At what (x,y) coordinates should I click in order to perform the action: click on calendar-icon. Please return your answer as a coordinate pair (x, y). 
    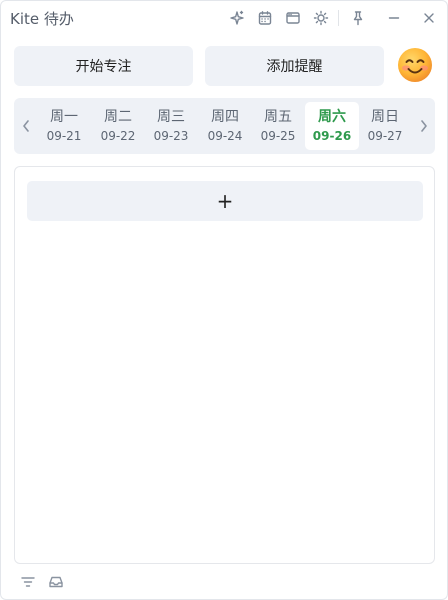
    Looking at the image, I should click on (265, 18).